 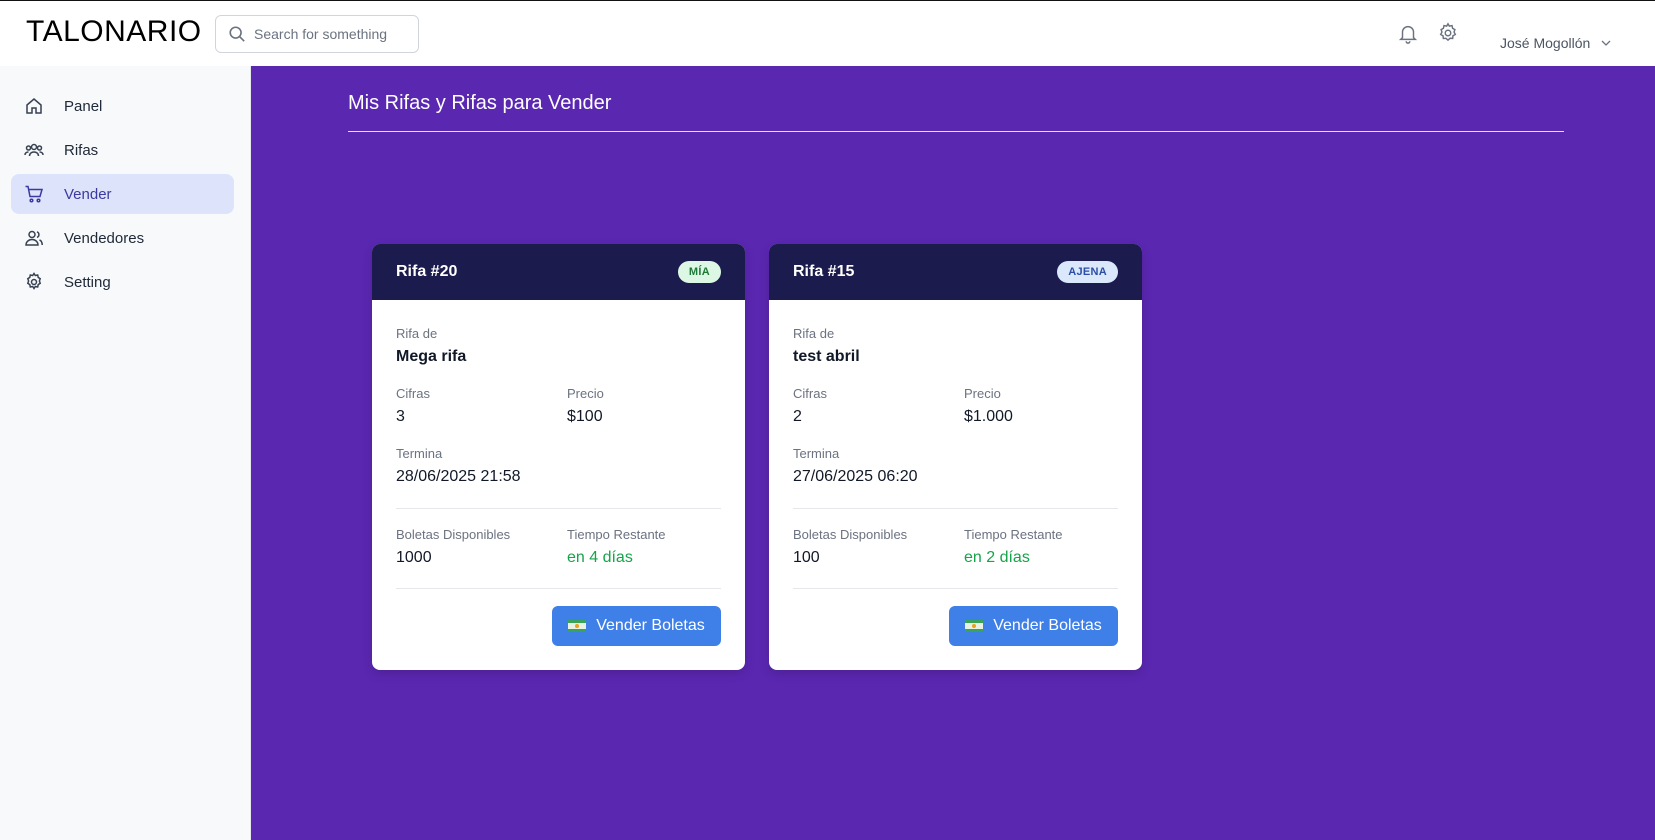 I want to click on user-name: José Mogollón, so click(x=1545, y=43).